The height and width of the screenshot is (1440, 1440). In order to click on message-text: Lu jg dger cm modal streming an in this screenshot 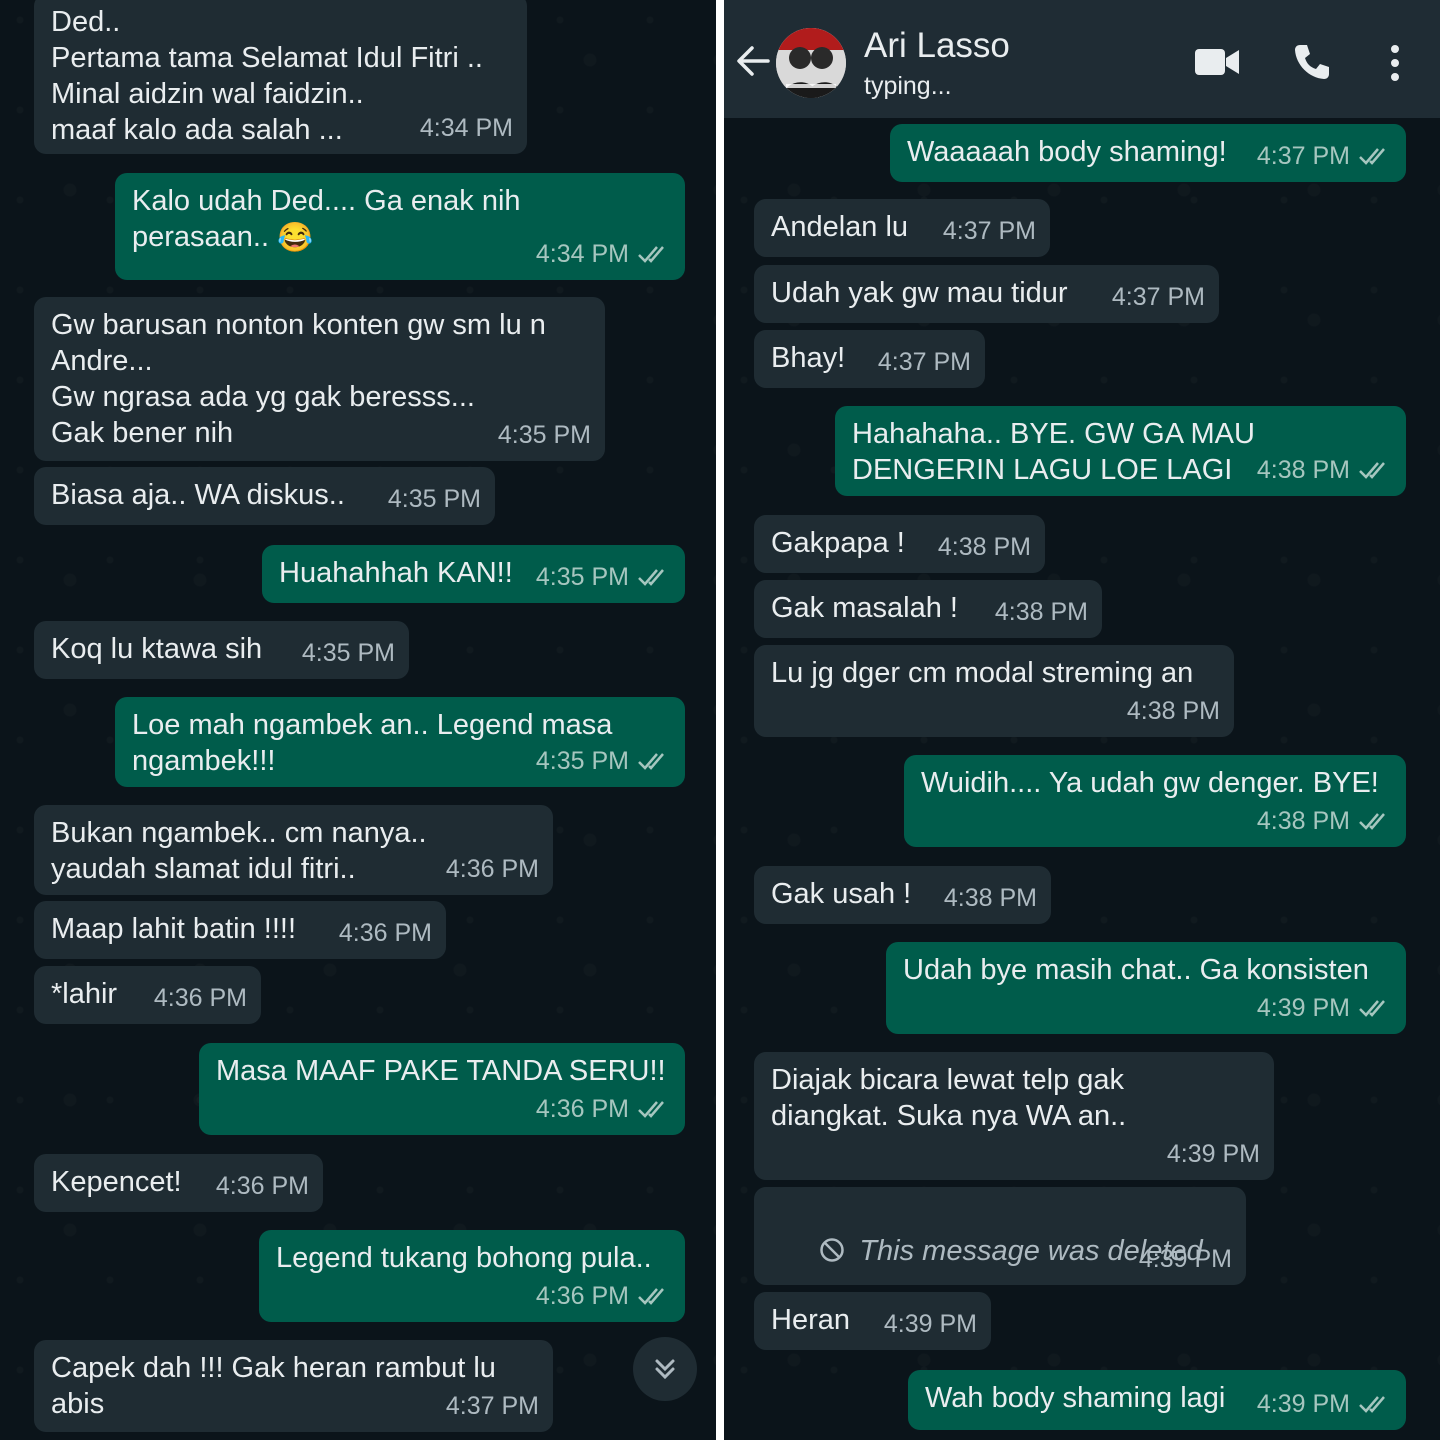, I will do `click(982, 673)`.